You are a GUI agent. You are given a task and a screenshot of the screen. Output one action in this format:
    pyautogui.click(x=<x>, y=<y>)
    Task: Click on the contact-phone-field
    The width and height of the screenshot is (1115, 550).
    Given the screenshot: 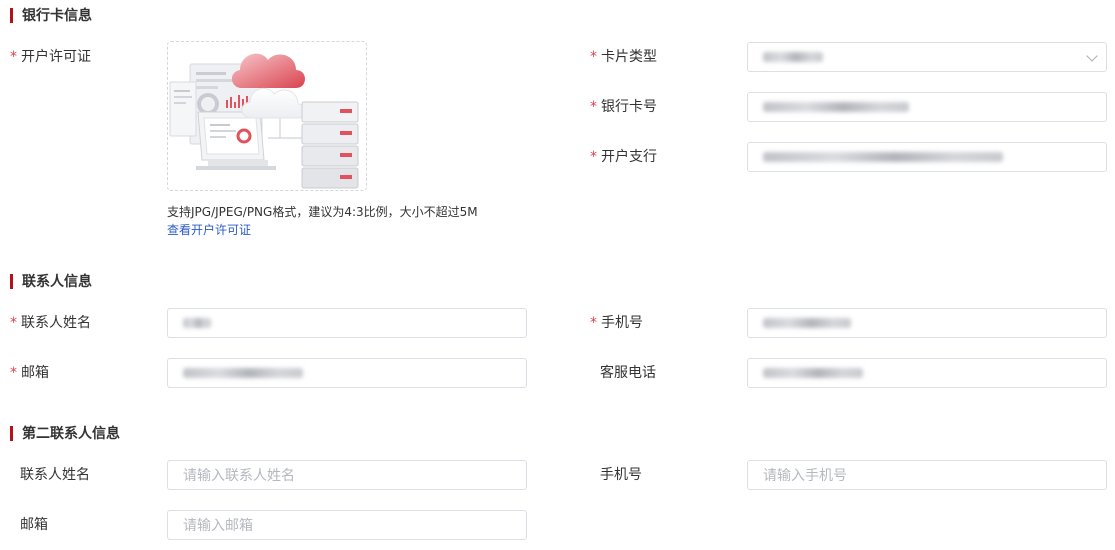 What is the action you would take?
    pyautogui.click(x=927, y=323)
    